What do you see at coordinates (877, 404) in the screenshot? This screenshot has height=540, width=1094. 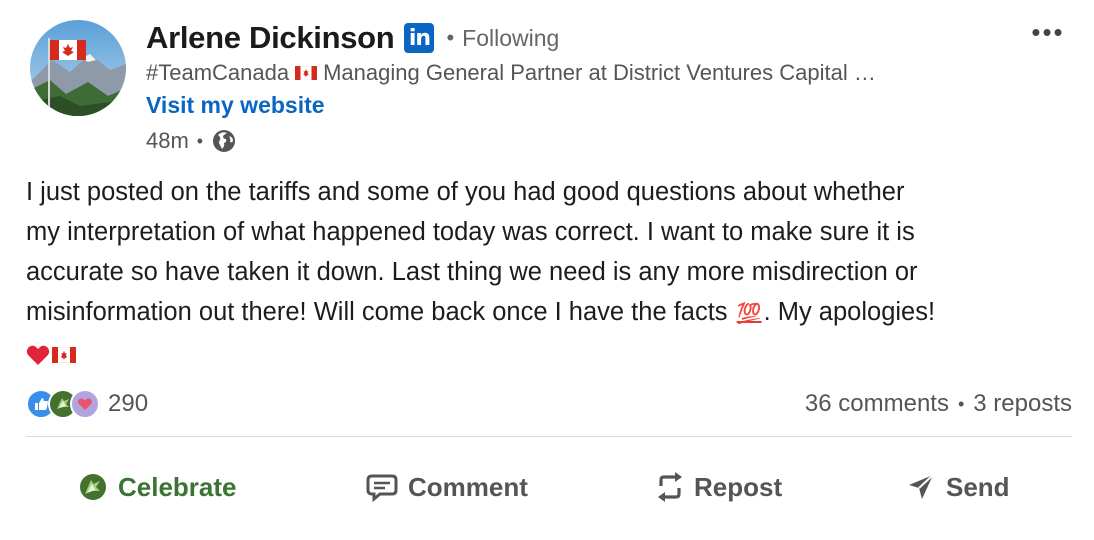 I see `comments-count-link: 36 comments` at bounding box center [877, 404].